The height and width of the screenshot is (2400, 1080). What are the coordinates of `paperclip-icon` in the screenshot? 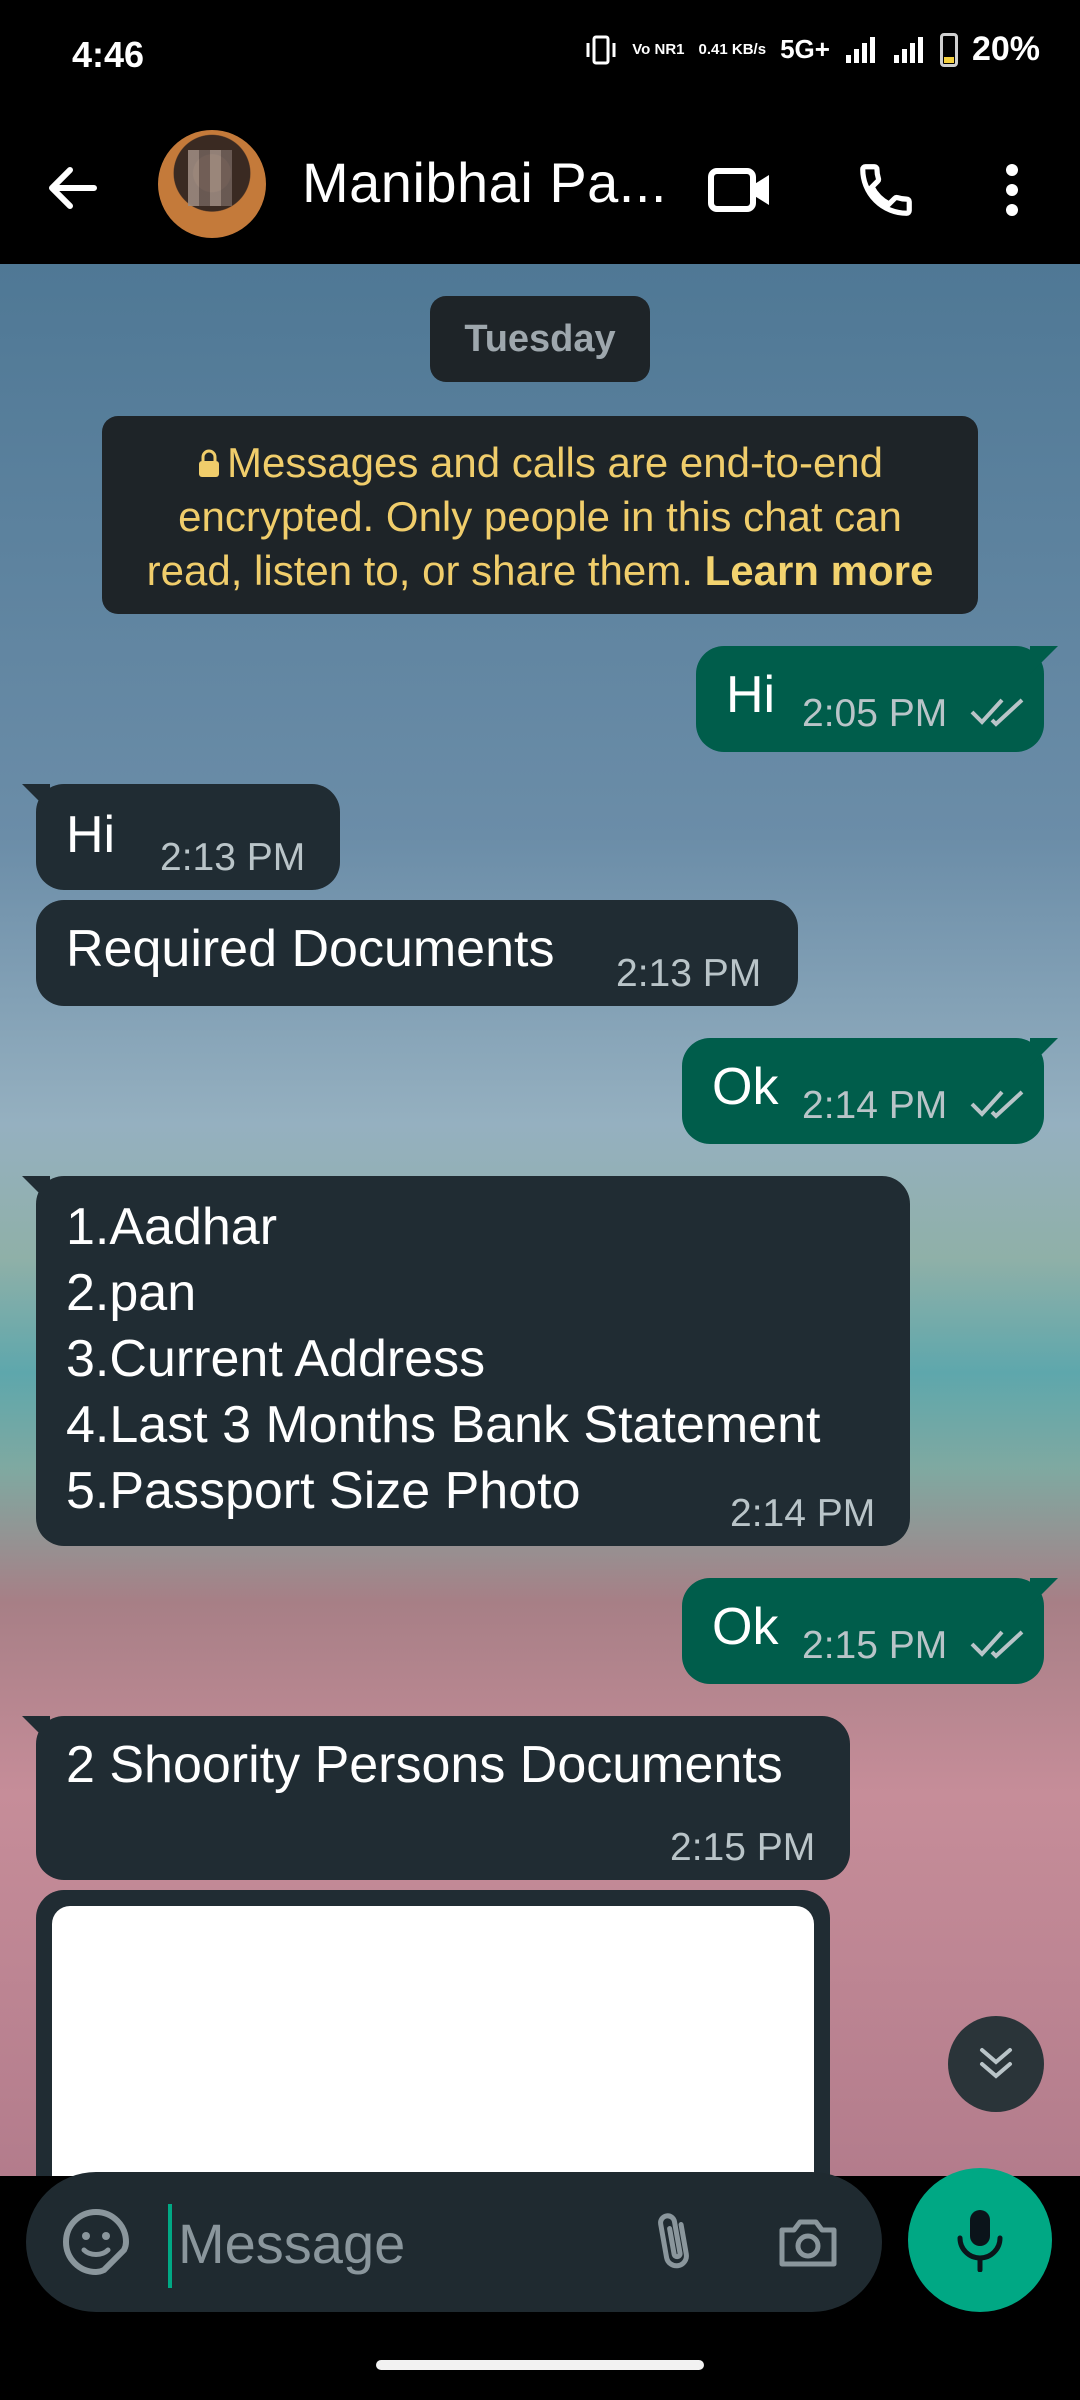 It's located at (674, 2242).